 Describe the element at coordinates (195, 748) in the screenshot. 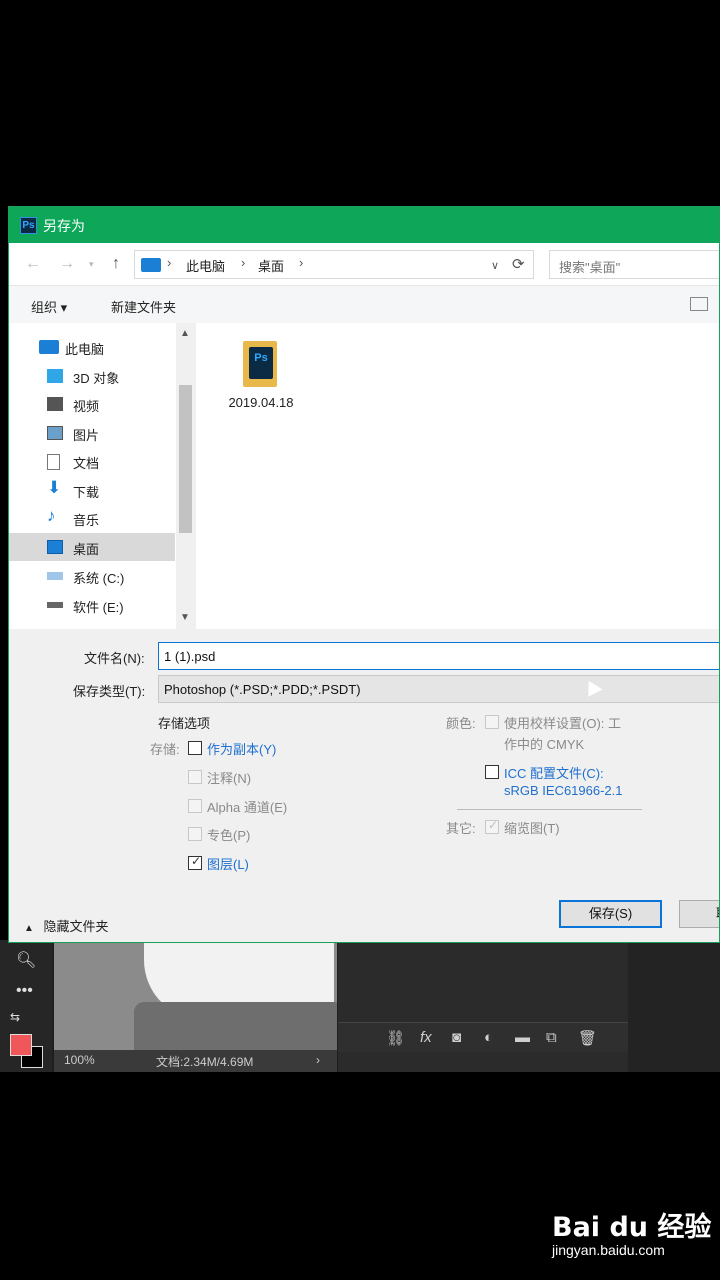

I see `as-copy-checkbox` at that location.